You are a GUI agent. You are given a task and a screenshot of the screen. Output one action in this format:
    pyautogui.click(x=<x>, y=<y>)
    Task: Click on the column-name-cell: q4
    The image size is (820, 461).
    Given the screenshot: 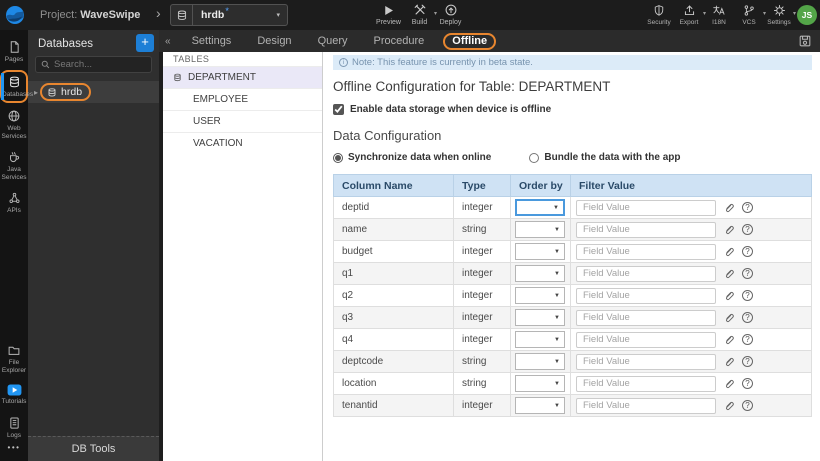 What is the action you would take?
    pyautogui.click(x=393, y=339)
    